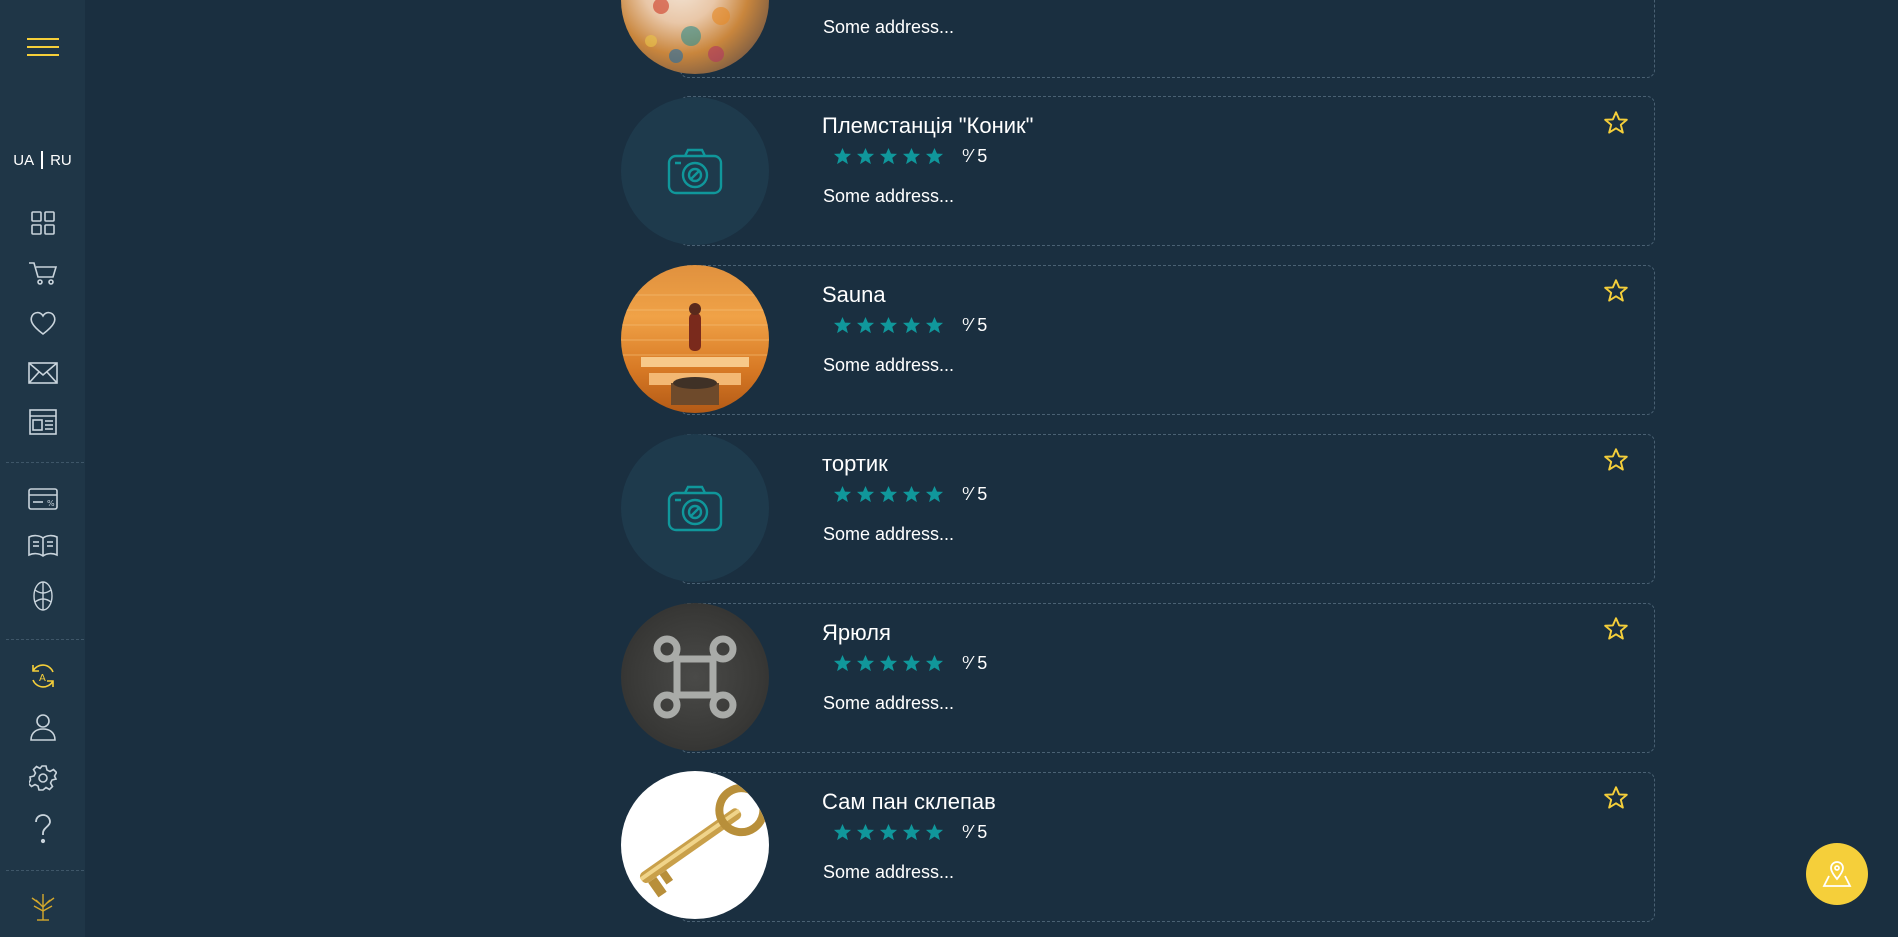 The height and width of the screenshot is (937, 1898). I want to click on command-key-icon, so click(695, 677).